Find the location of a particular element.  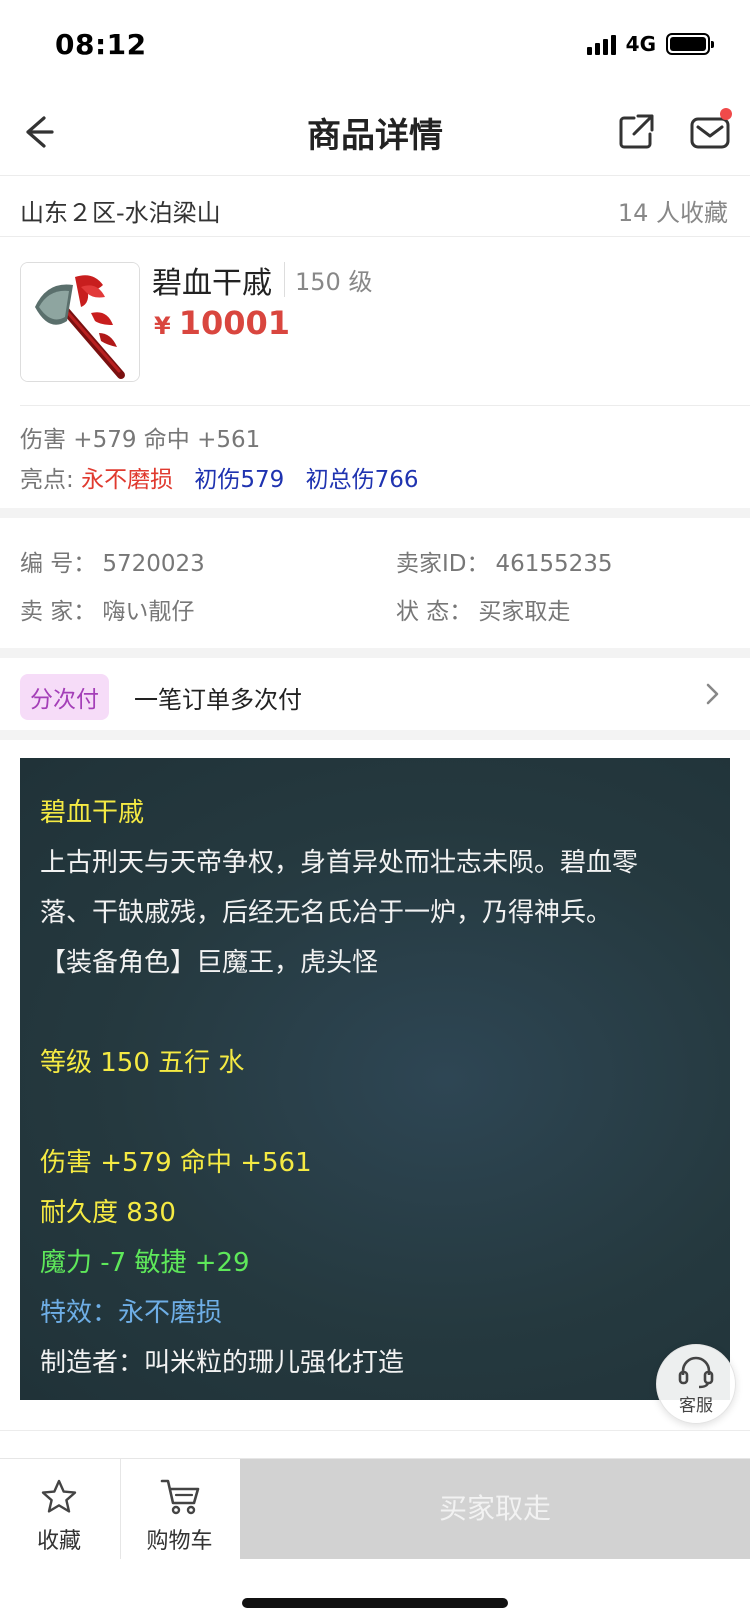

seller-id-value: 46155235 is located at coordinates (554, 564).